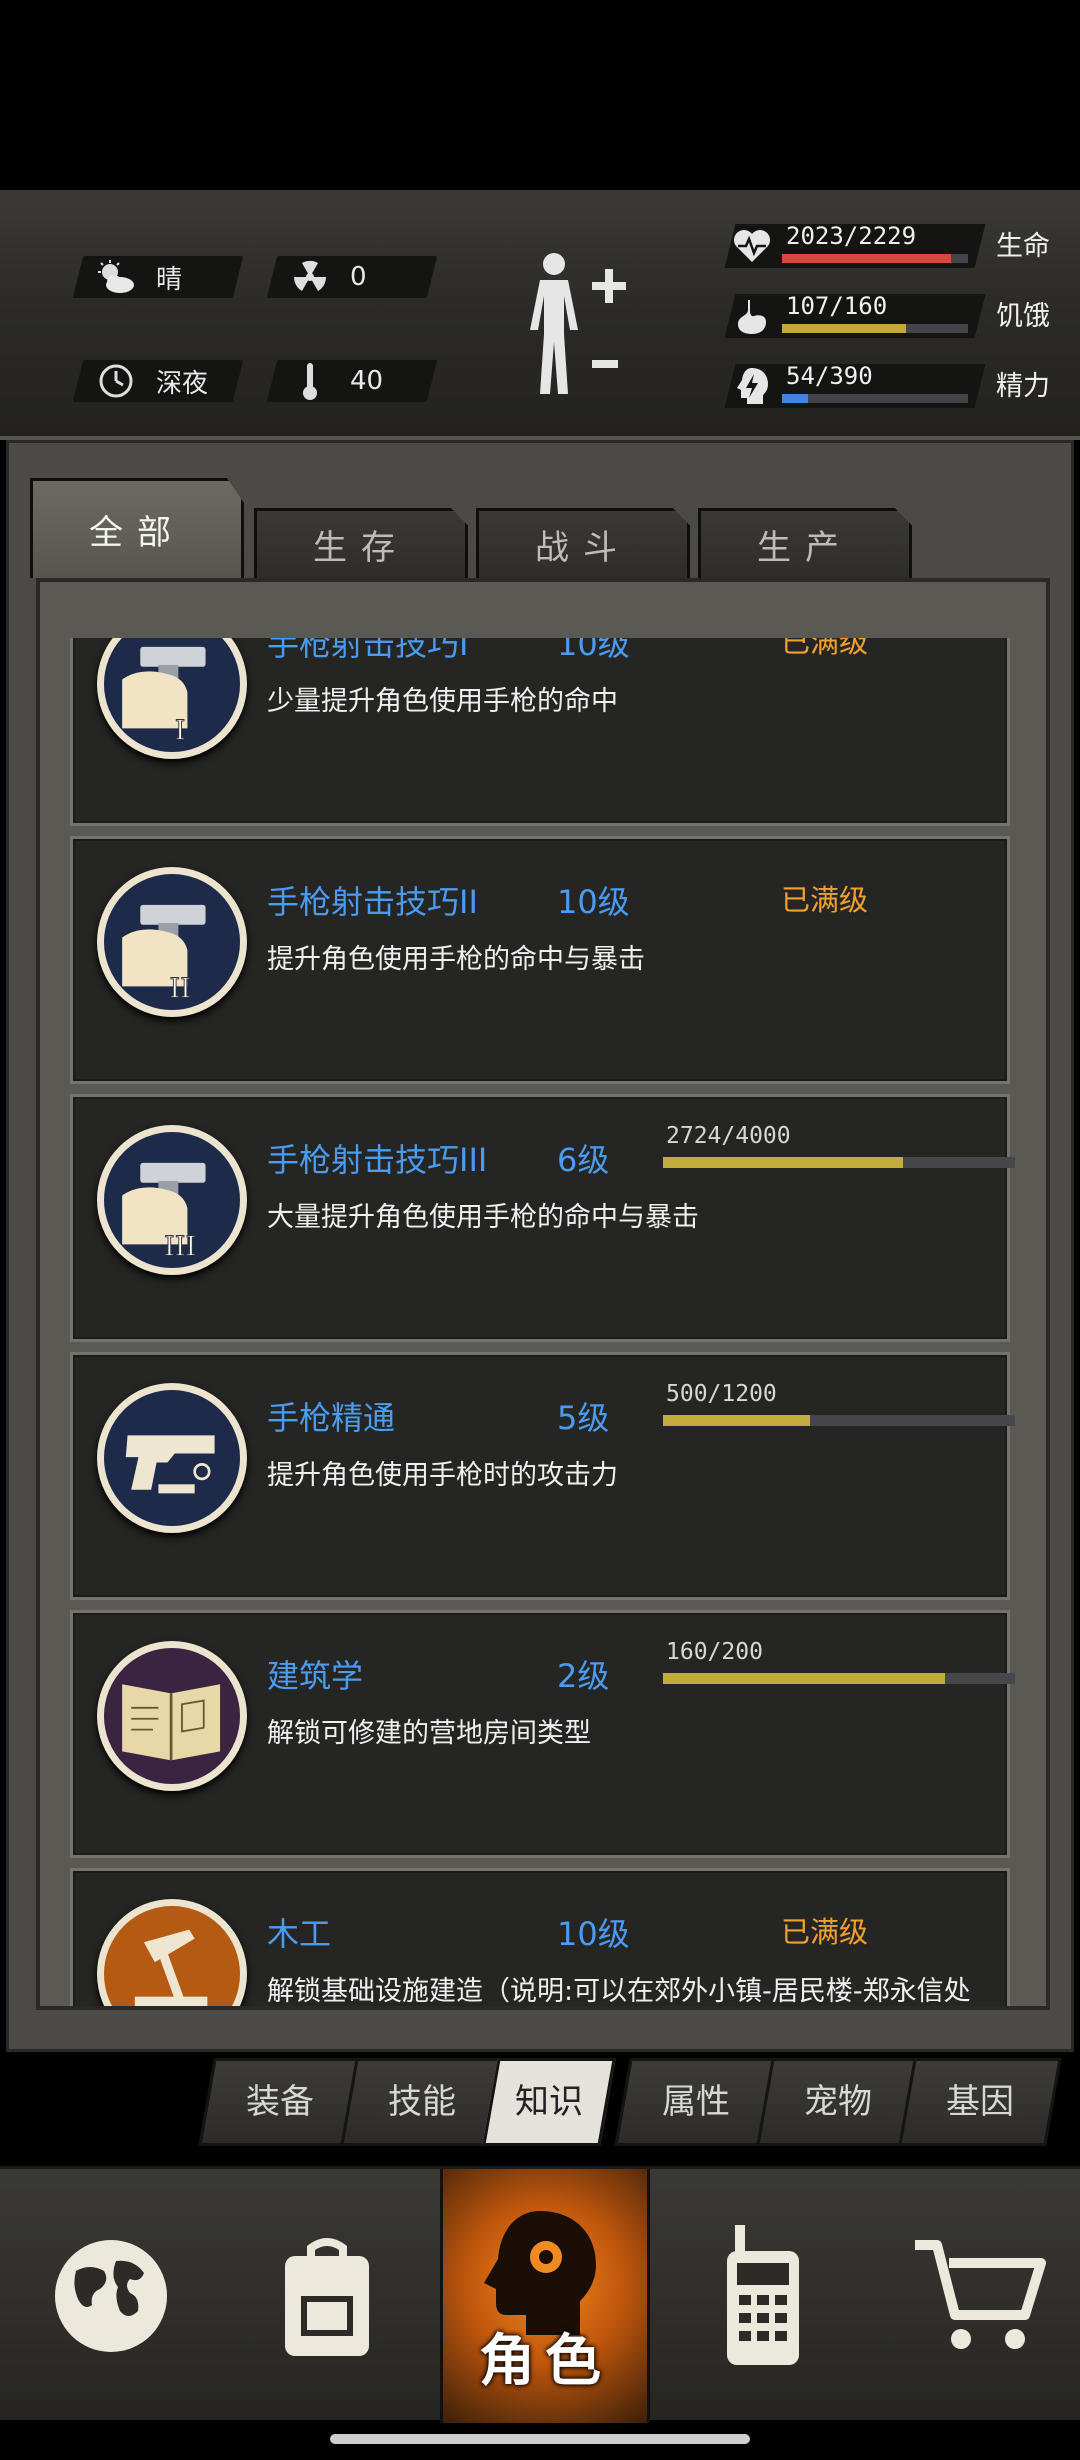 Image resolution: width=1080 pixels, height=2460 pixels. I want to click on subtab-label: 装备, so click(280, 2102).